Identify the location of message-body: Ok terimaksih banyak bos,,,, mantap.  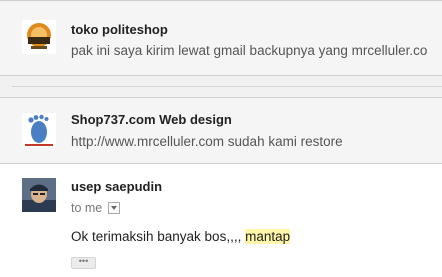
(181, 236).